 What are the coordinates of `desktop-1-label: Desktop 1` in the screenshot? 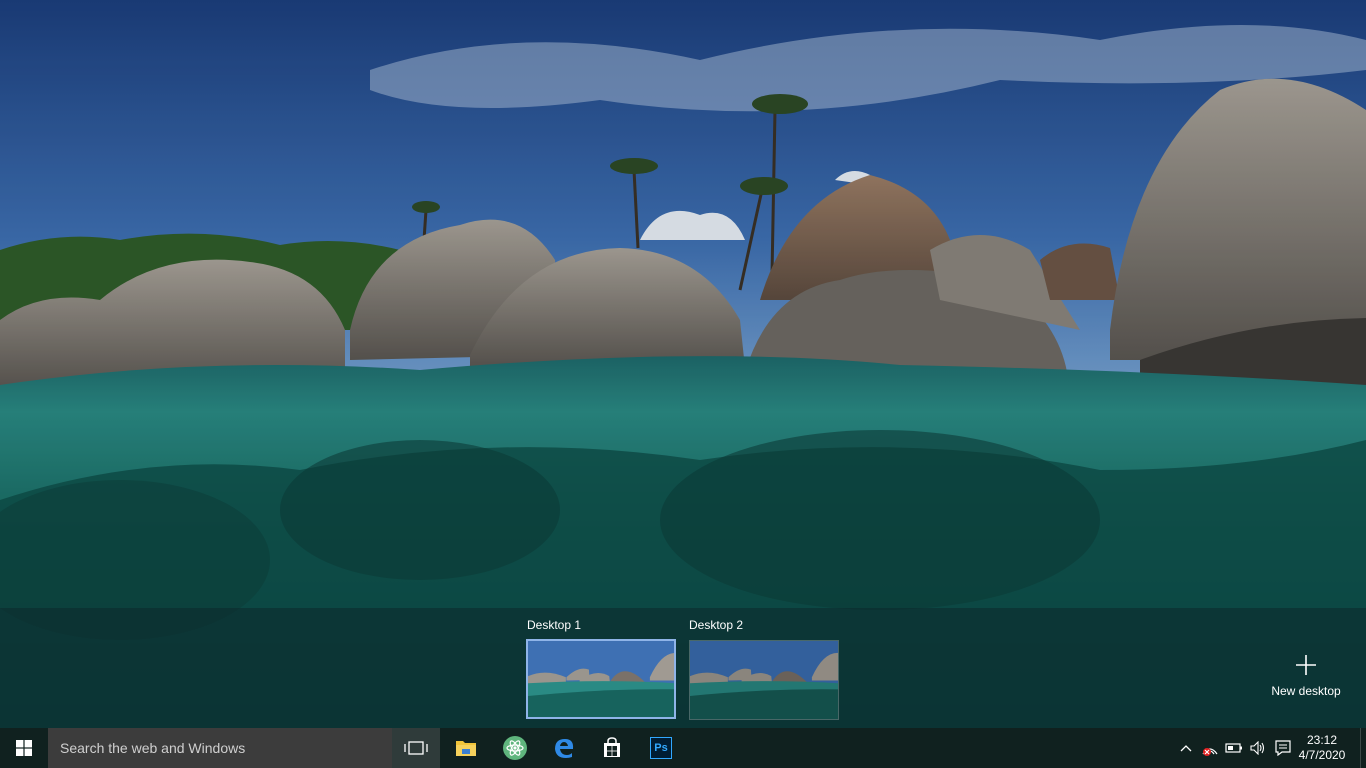 It's located at (554, 625).